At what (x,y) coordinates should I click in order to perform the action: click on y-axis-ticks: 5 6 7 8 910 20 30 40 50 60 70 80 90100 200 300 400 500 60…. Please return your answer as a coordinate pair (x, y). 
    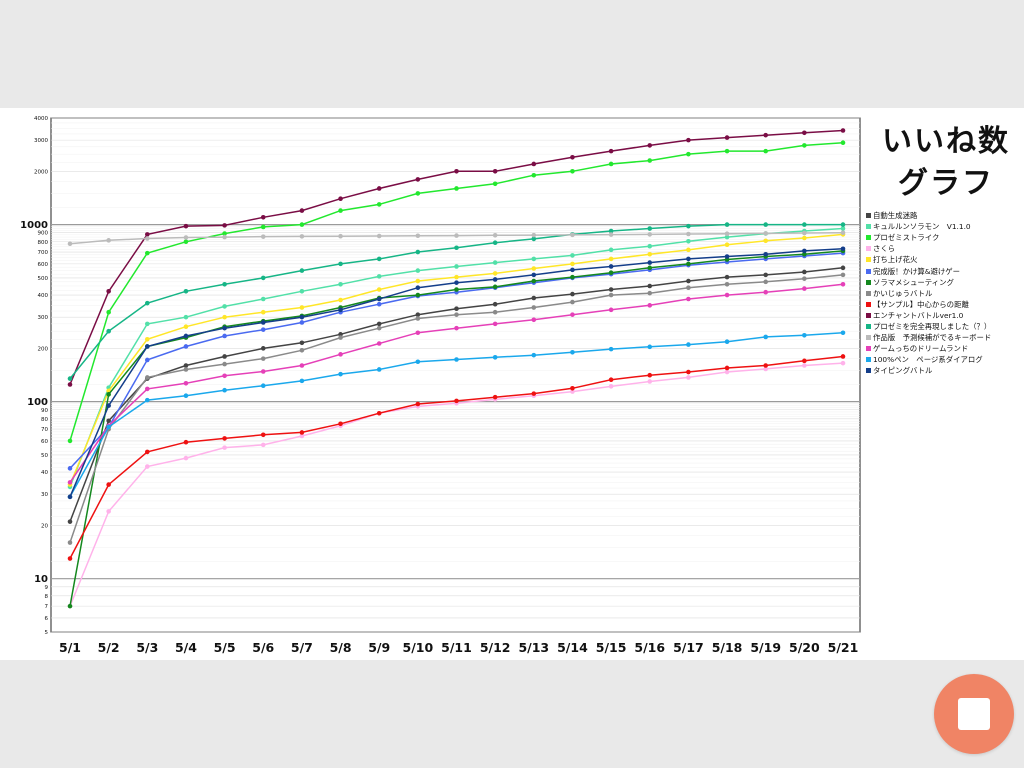
    Looking at the image, I should click on (34, 376).